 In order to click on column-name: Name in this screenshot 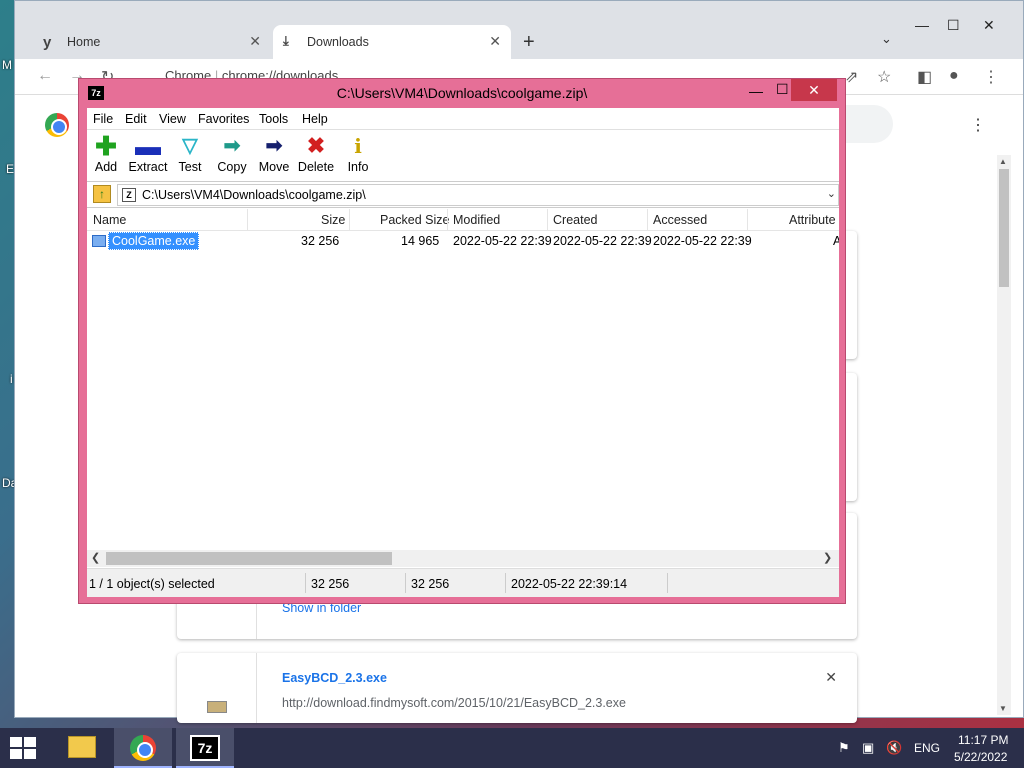, I will do `click(109, 220)`.